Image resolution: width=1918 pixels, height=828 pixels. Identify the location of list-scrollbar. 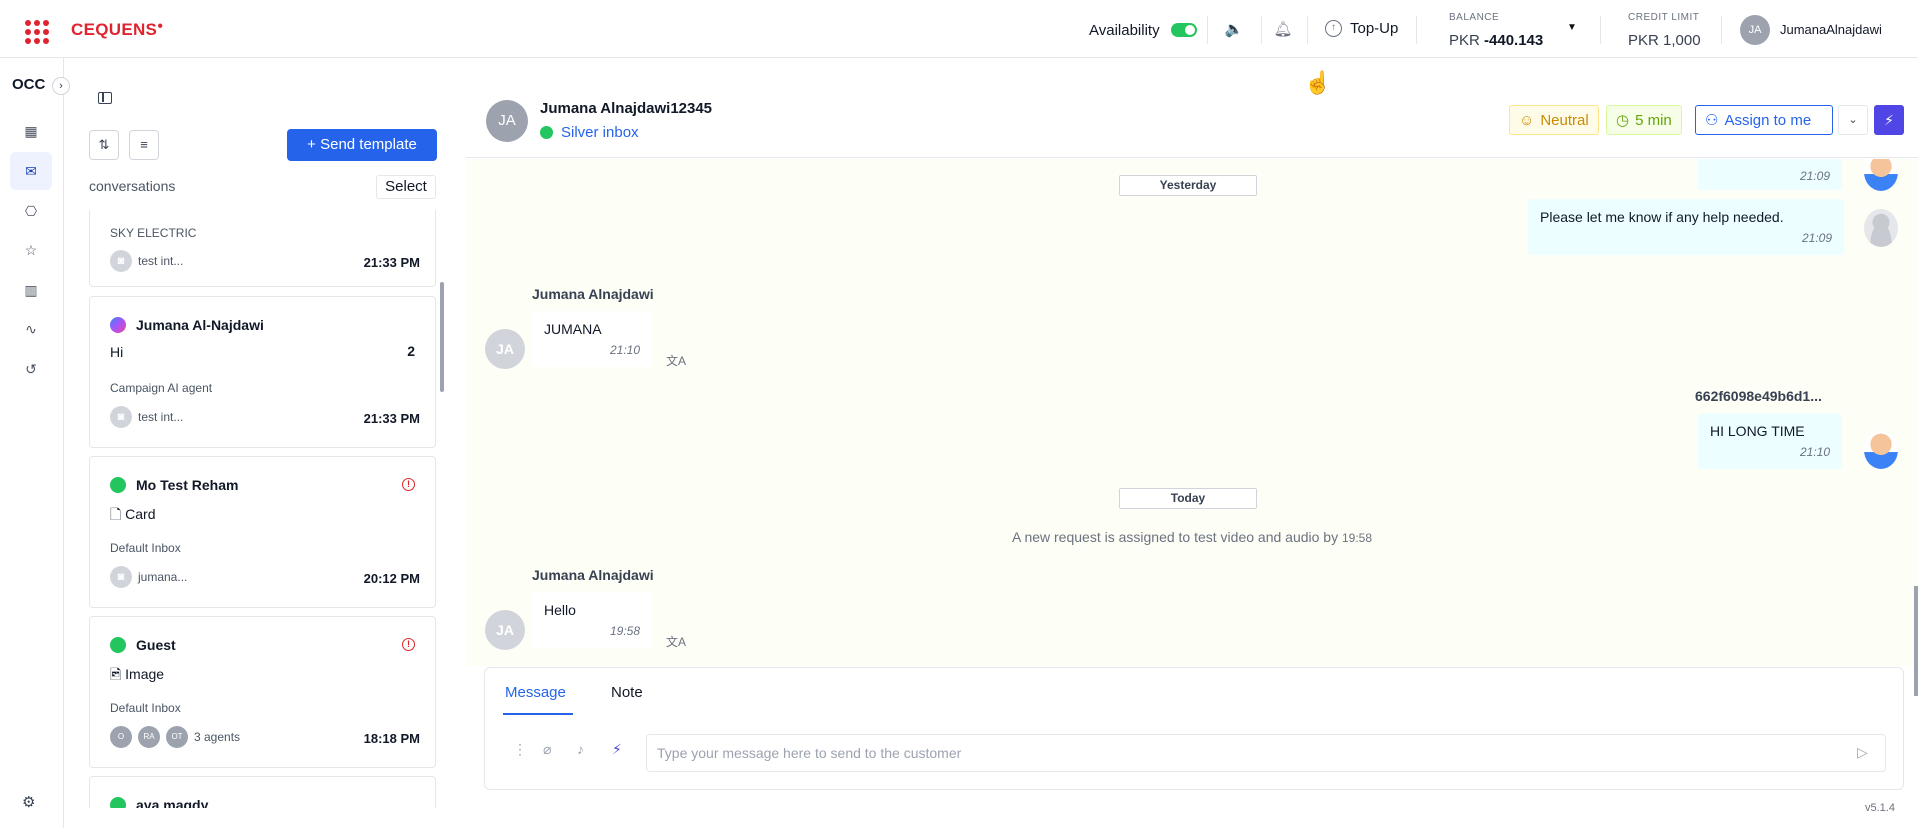
(442, 337).